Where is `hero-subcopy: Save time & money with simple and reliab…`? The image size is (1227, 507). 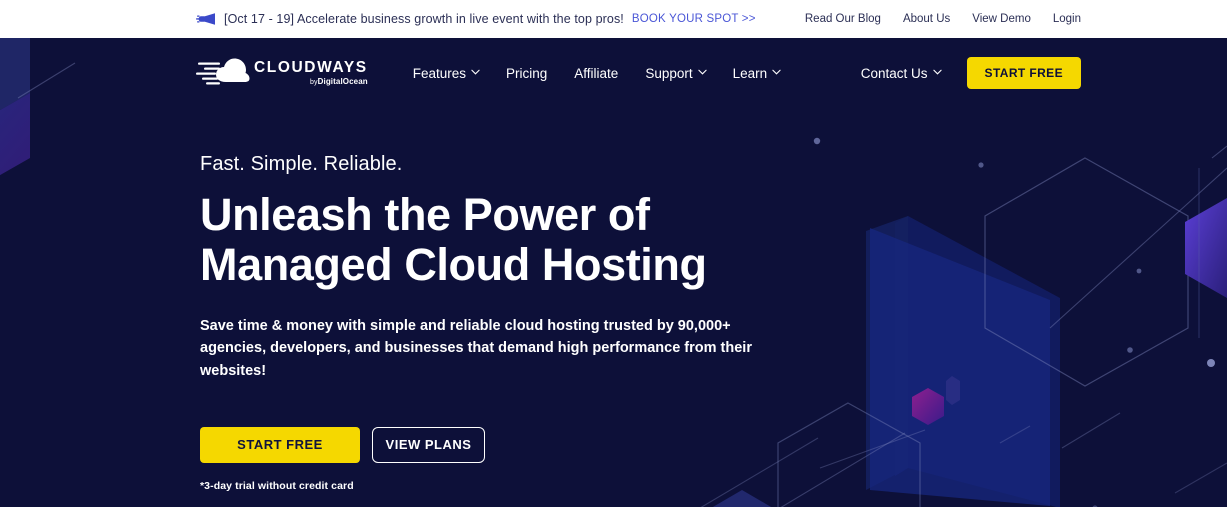
hero-subcopy: Save time & money with simple and reliab… is located at coordinates (476, 348).